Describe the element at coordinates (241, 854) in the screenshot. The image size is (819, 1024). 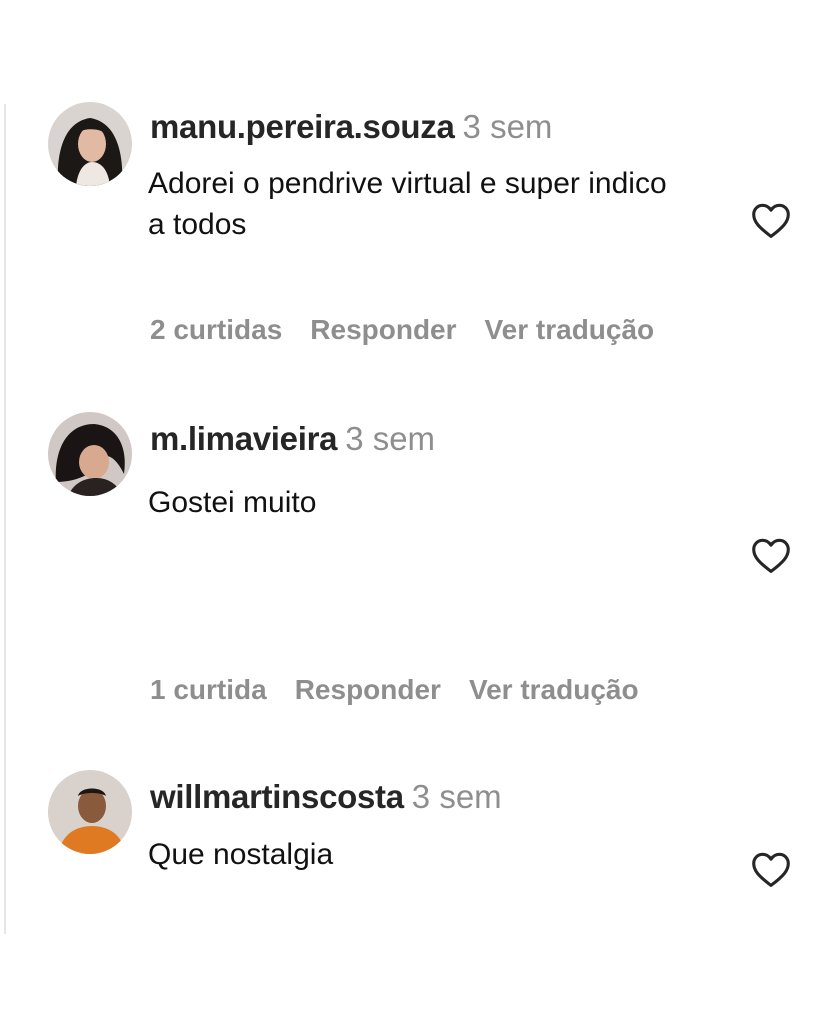
I see `comment-text: Que nostalgia` at that location.